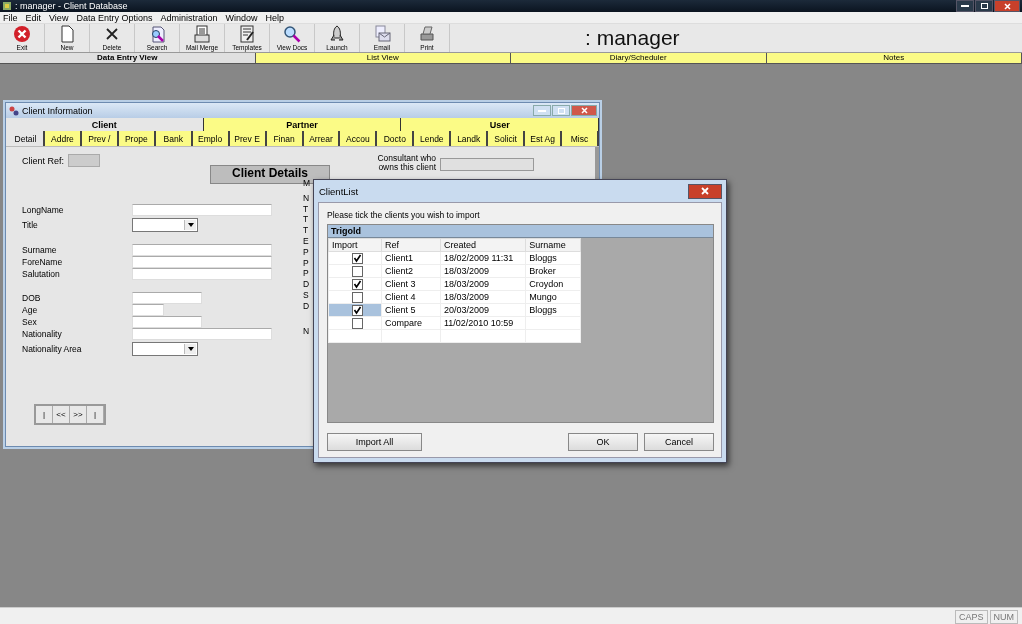 The image size is (1022, 624). I want to click on tab: Finan, so click(285, 138).